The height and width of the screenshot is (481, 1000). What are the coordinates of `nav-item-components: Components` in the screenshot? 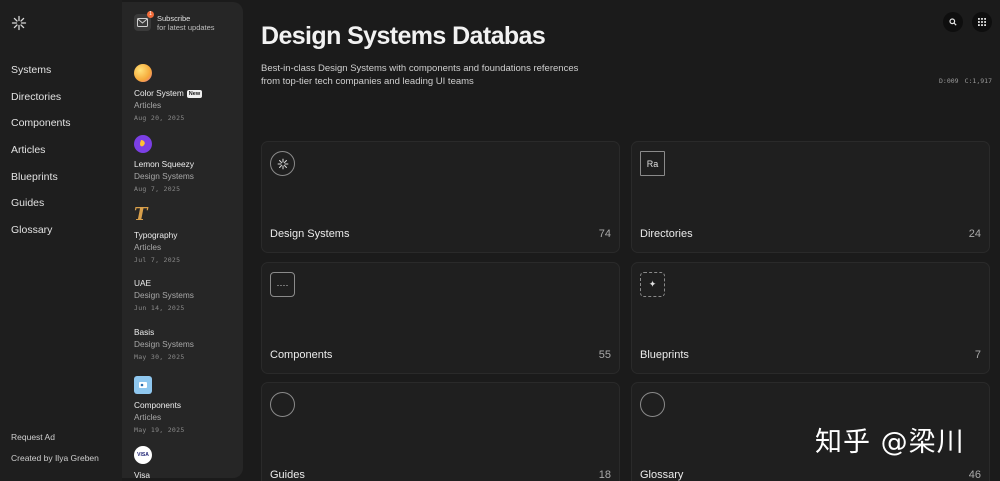 It's located at (41, 130).